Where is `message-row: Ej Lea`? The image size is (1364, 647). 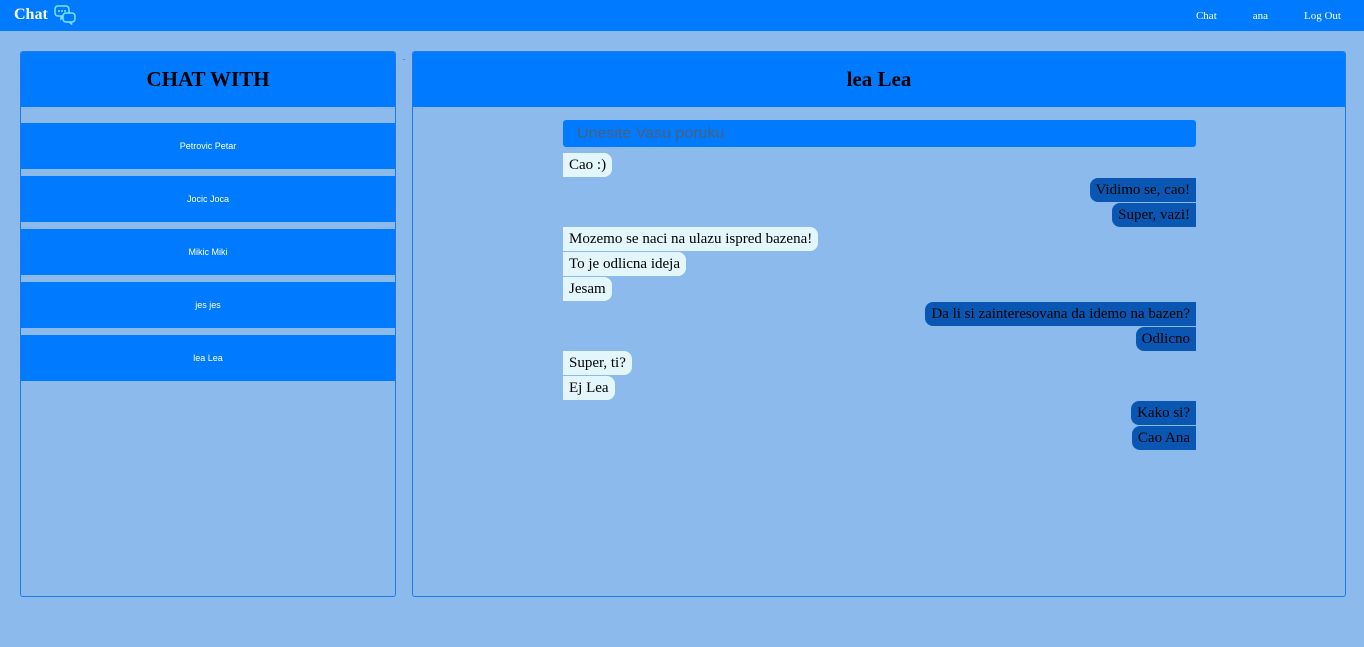 message-row: Ej Lea is located at coordinates (879, 388).